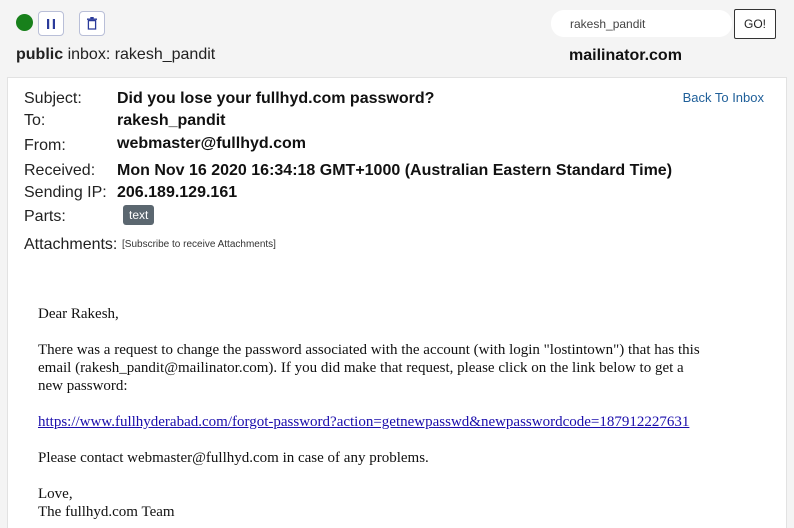  What do you see at coordinates (177, 192) in the screenshot?
I see `sending-ip-value: 206.189.129.161` at bounding box center [177, 192].